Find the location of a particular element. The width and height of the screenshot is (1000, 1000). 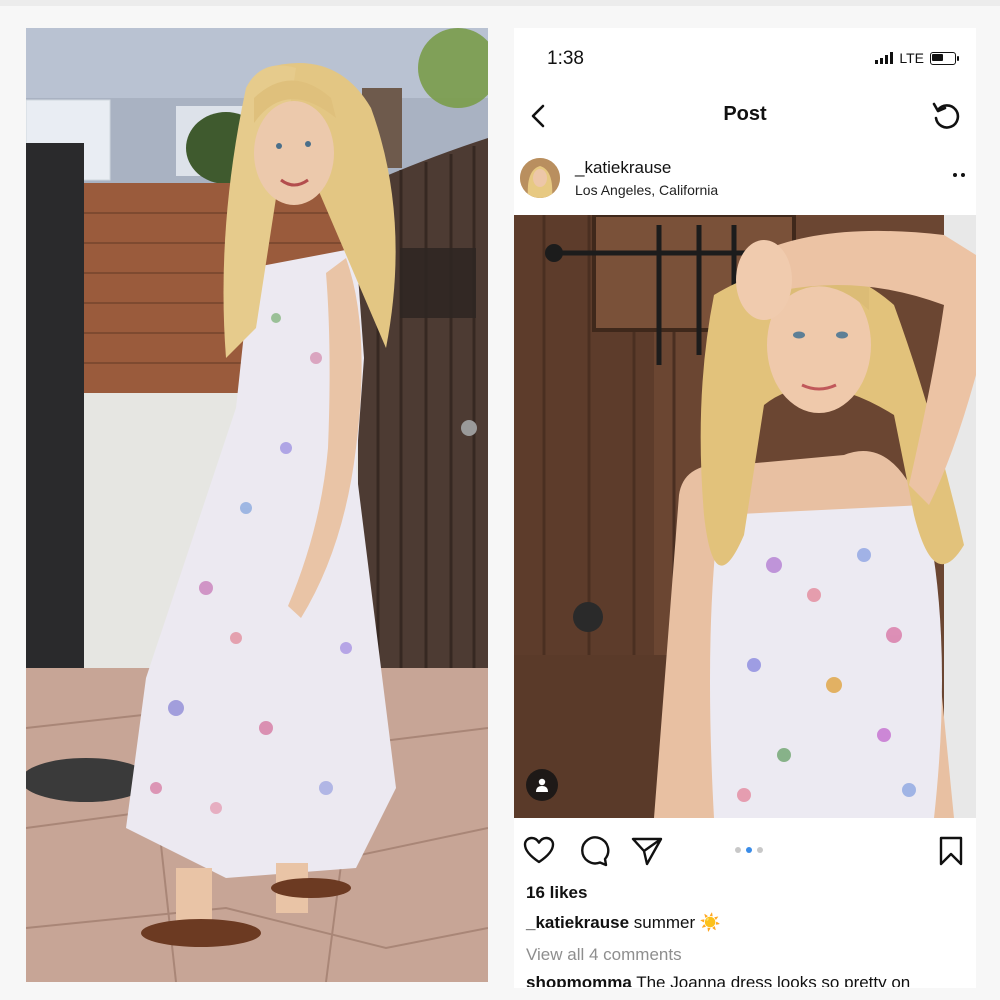

post-caption: _katiekrause summer ☀️ is located at coordinates (623, 923).